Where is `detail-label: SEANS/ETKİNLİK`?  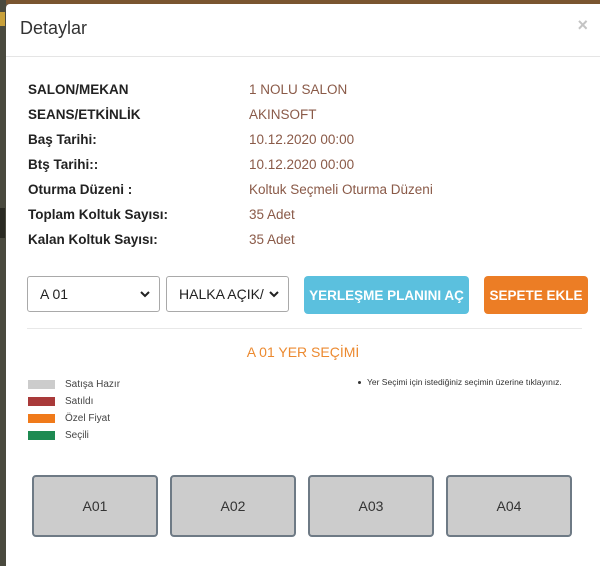 detail-label: SEANS/ETKİNLİK is located at coordinates (84, 114).